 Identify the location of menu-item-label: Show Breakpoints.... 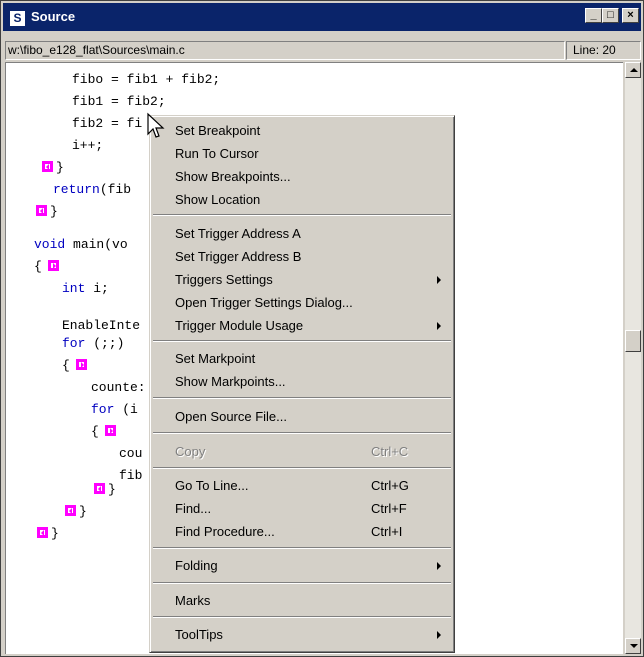
(233, 176).